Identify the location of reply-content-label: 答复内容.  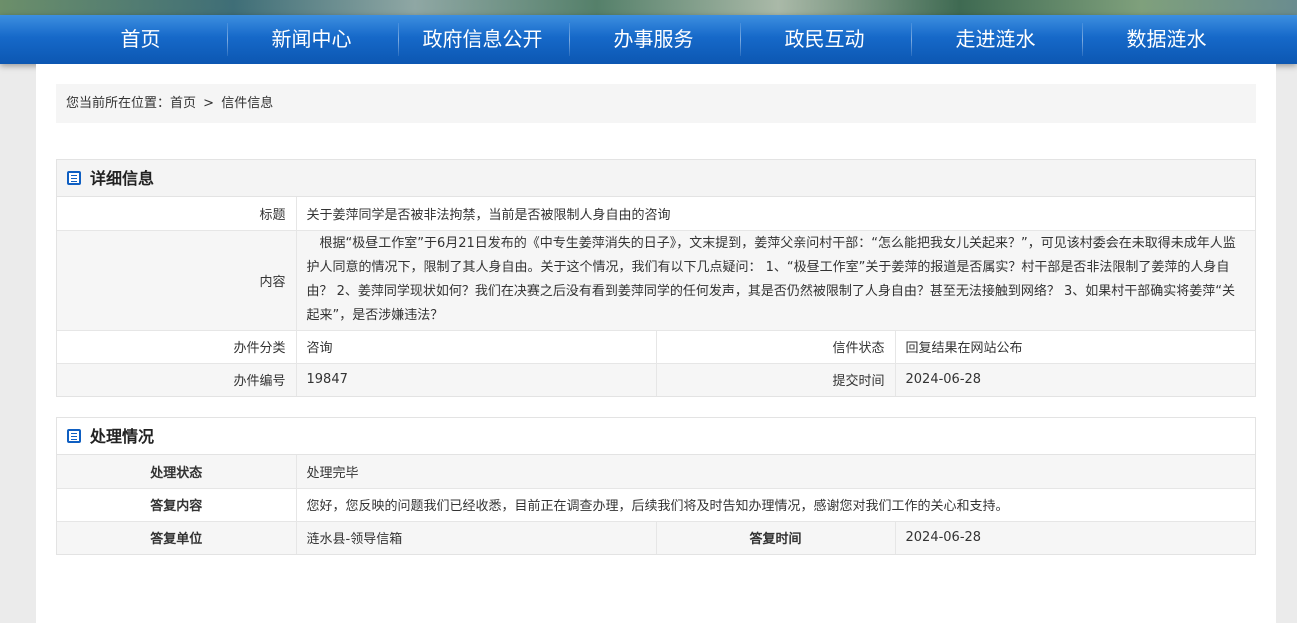
(177, 504).